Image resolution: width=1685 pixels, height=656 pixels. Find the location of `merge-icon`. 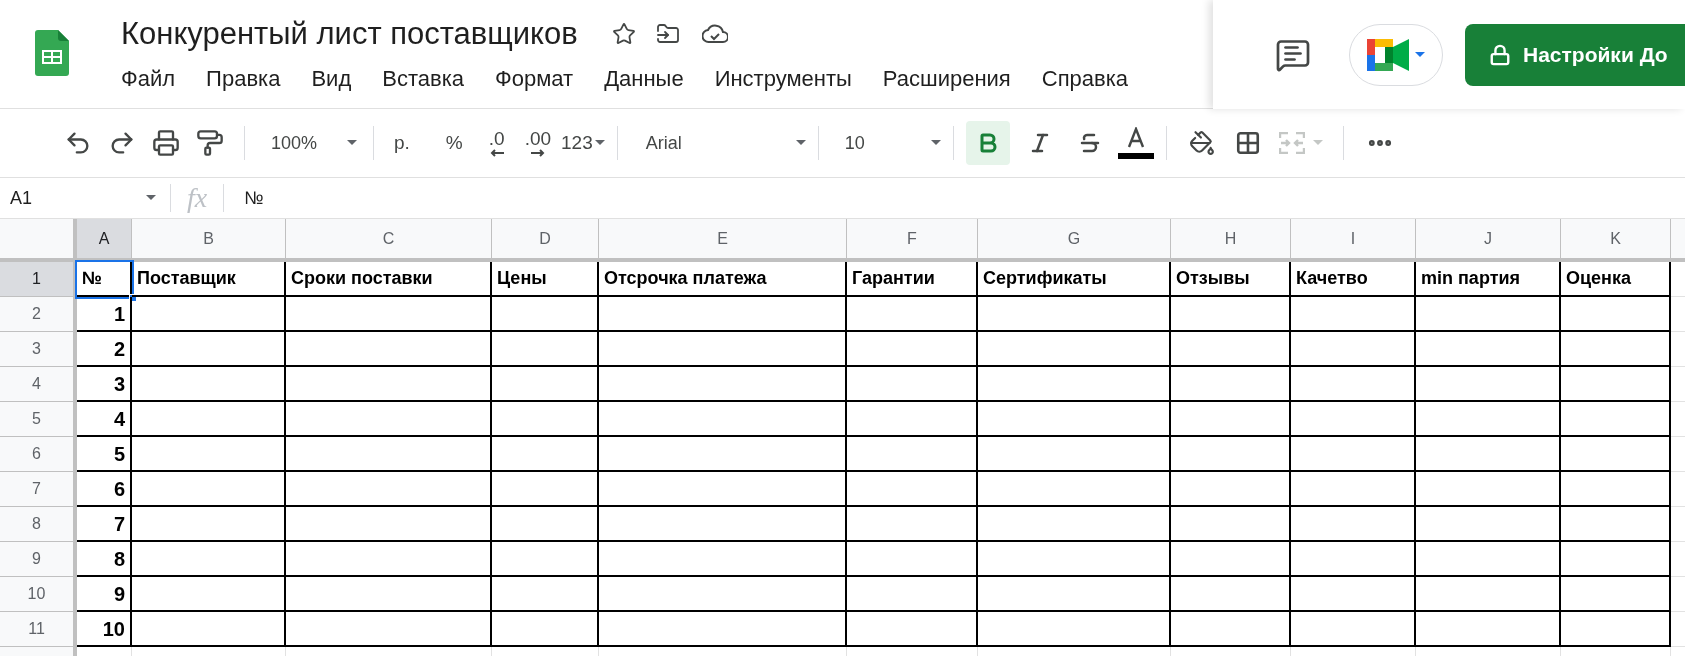

merge-icon is located at coordinates (1291, 143).